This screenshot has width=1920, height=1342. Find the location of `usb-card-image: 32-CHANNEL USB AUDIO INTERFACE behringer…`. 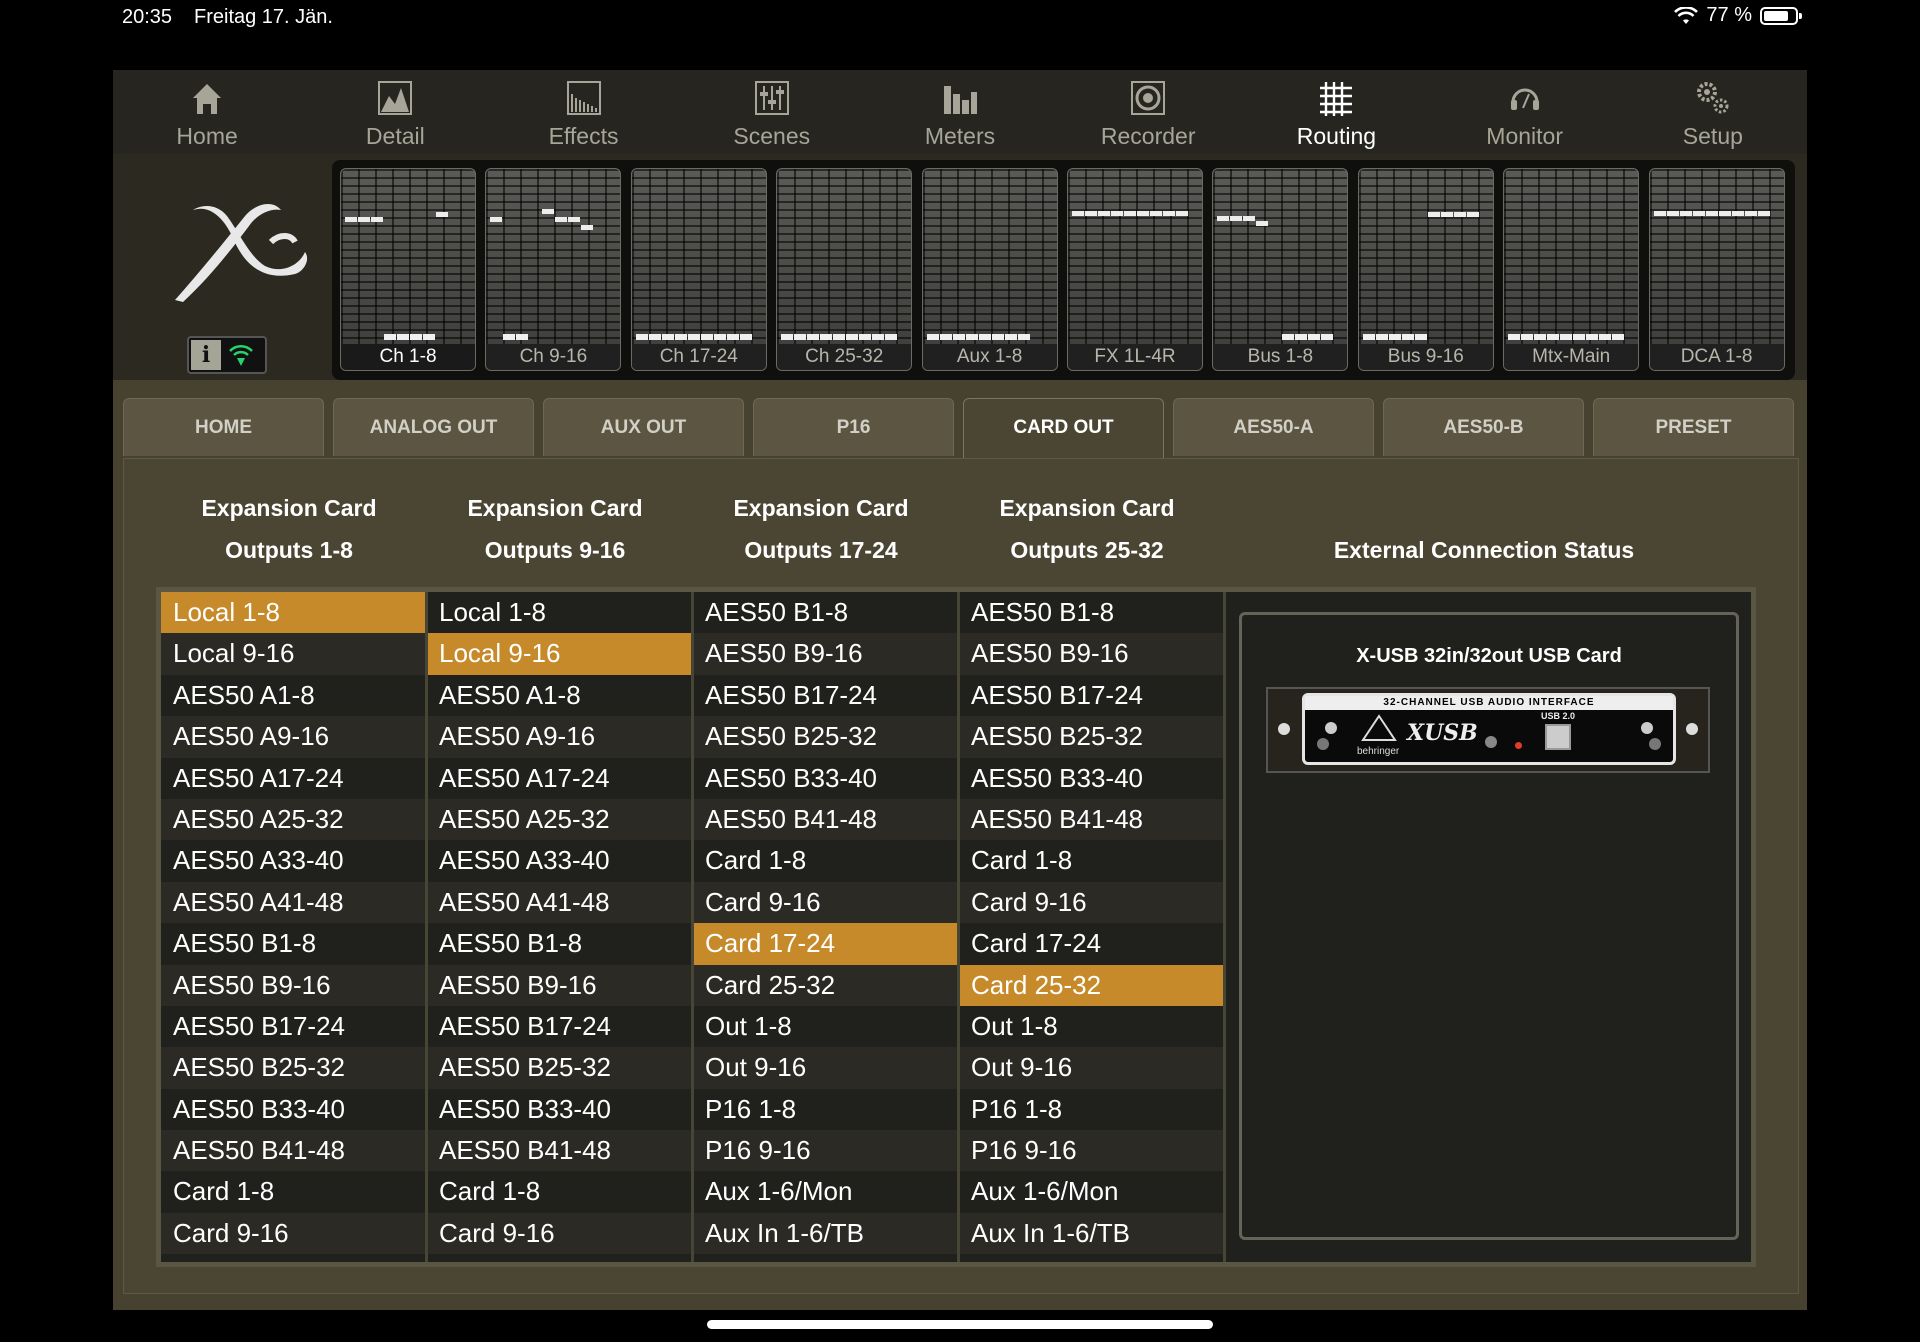

usb-card-image: 32-CHANNEL USB AUDIO INTERFACE behringer… is located at coordinates (1488, 730).